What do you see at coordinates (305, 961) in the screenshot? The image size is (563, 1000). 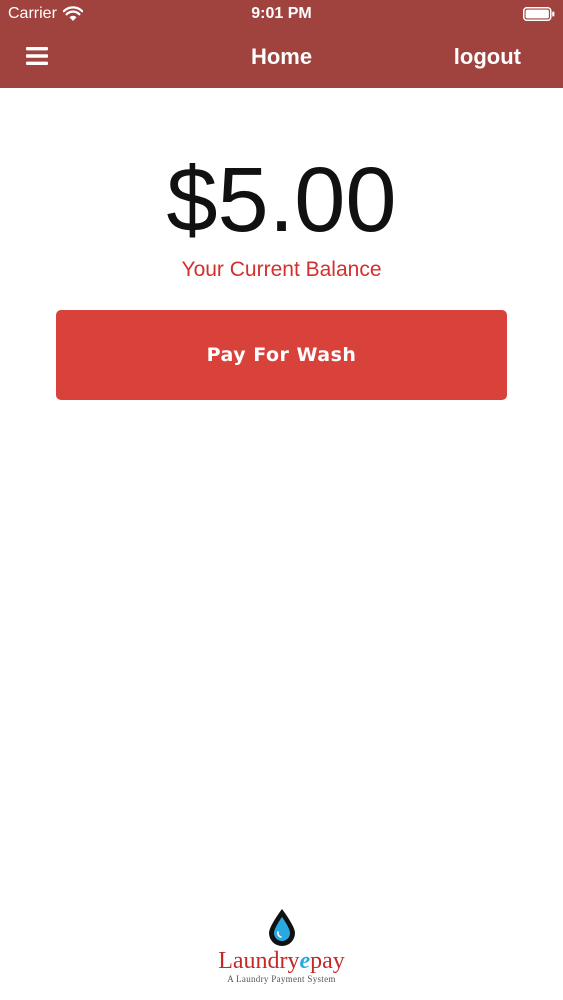 I see `logo-text-e: e` at bounding box center [305, 961].